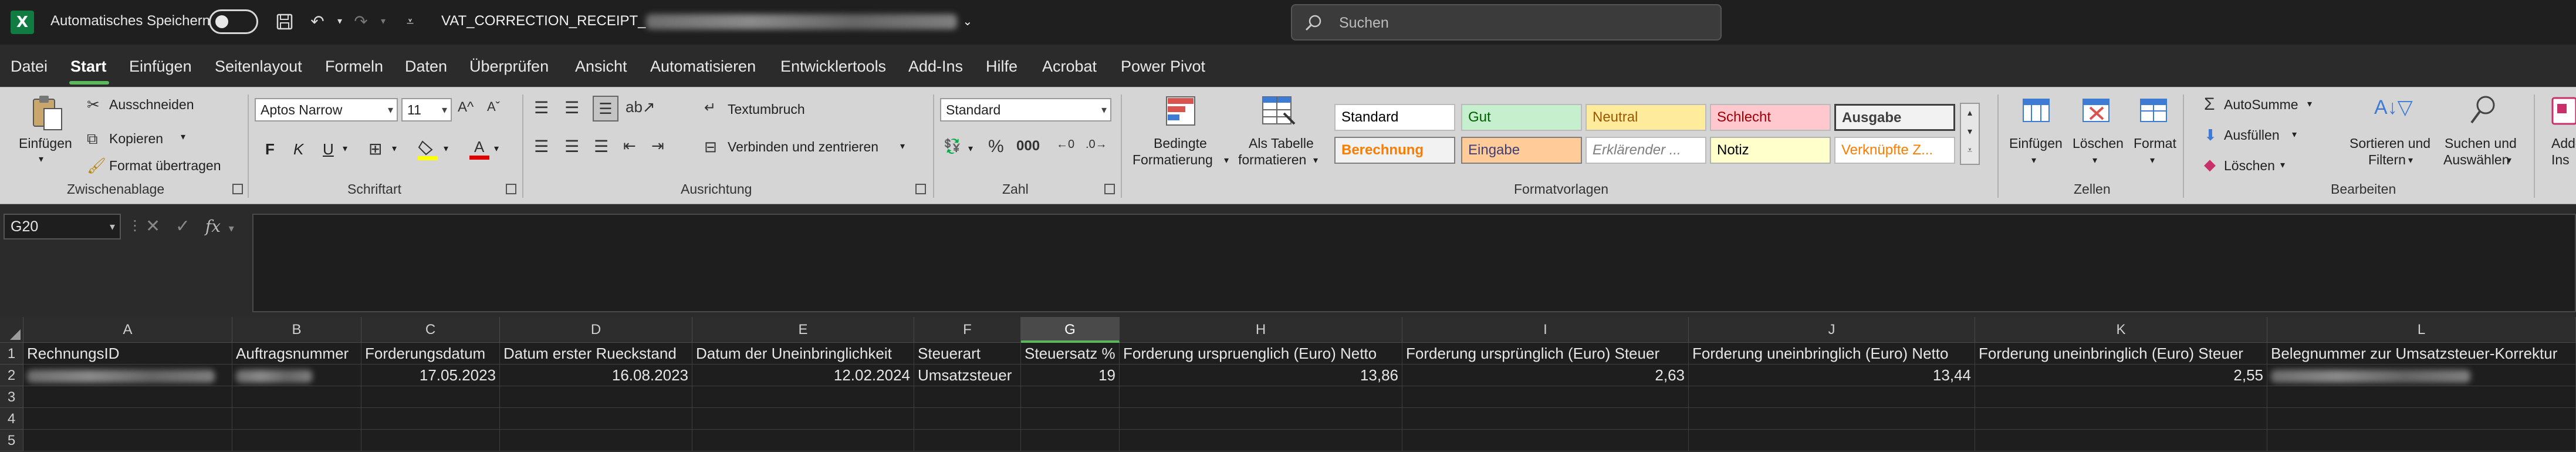  I want to click on fill-color-icon, so click(428, 151).